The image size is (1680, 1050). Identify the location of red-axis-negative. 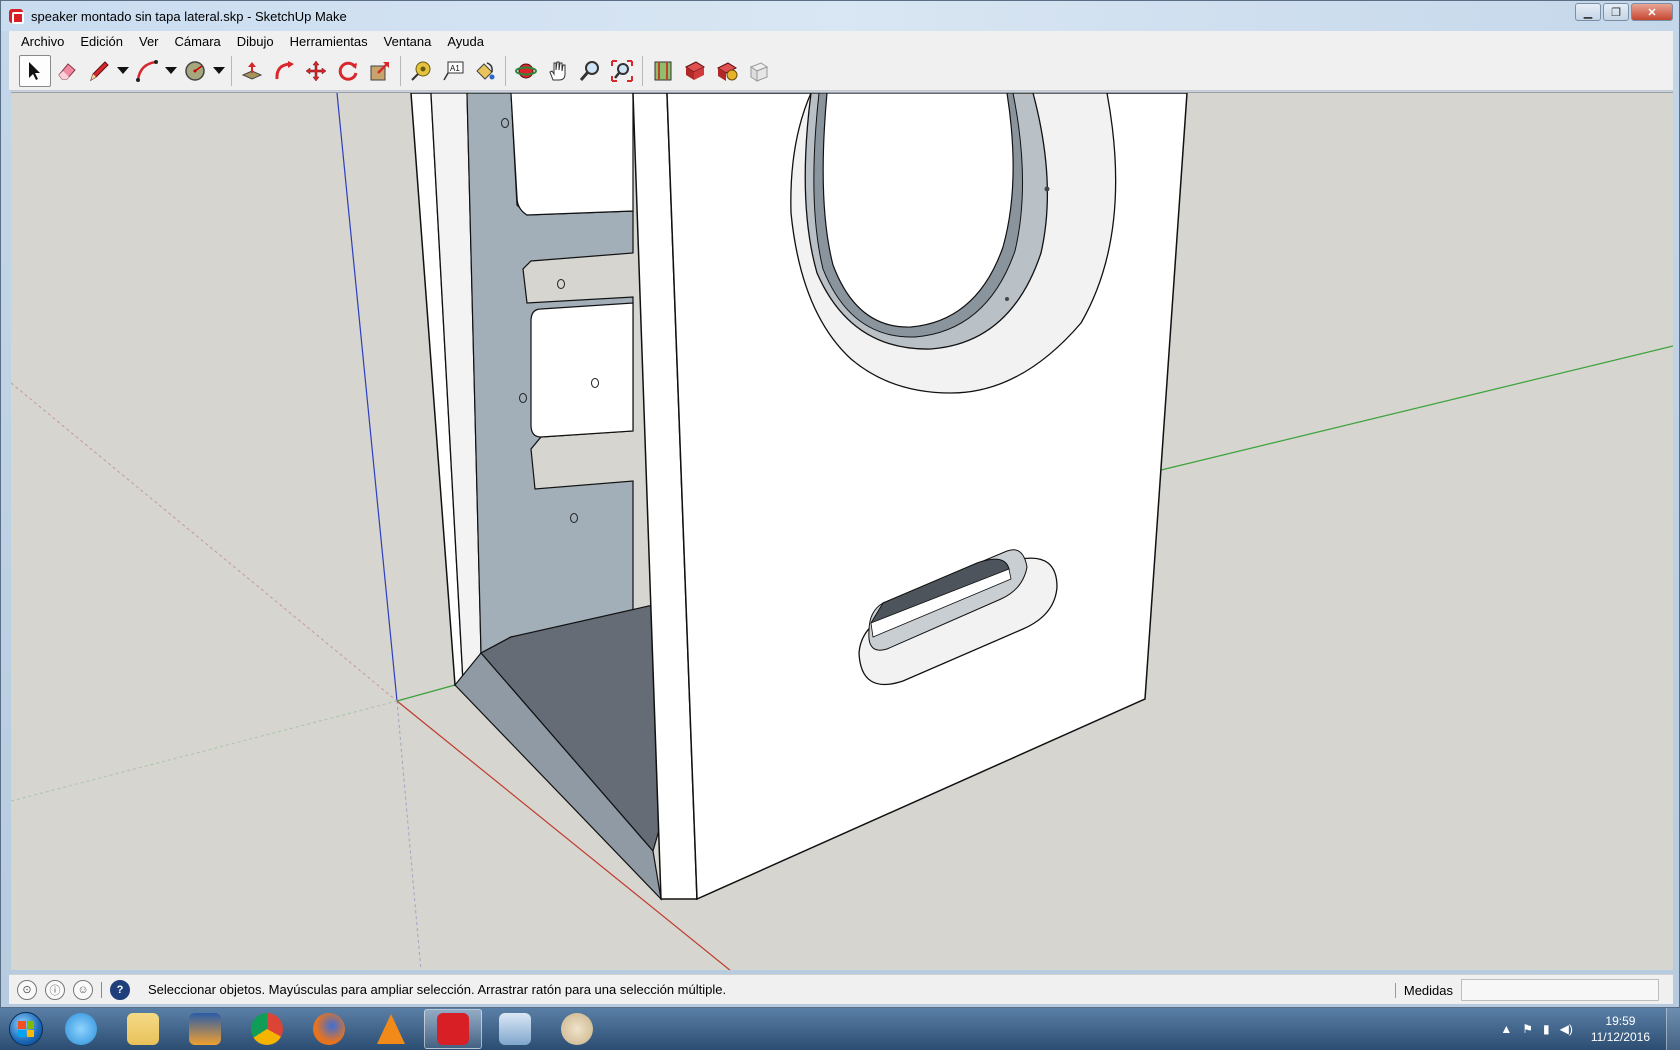
(204, 542).